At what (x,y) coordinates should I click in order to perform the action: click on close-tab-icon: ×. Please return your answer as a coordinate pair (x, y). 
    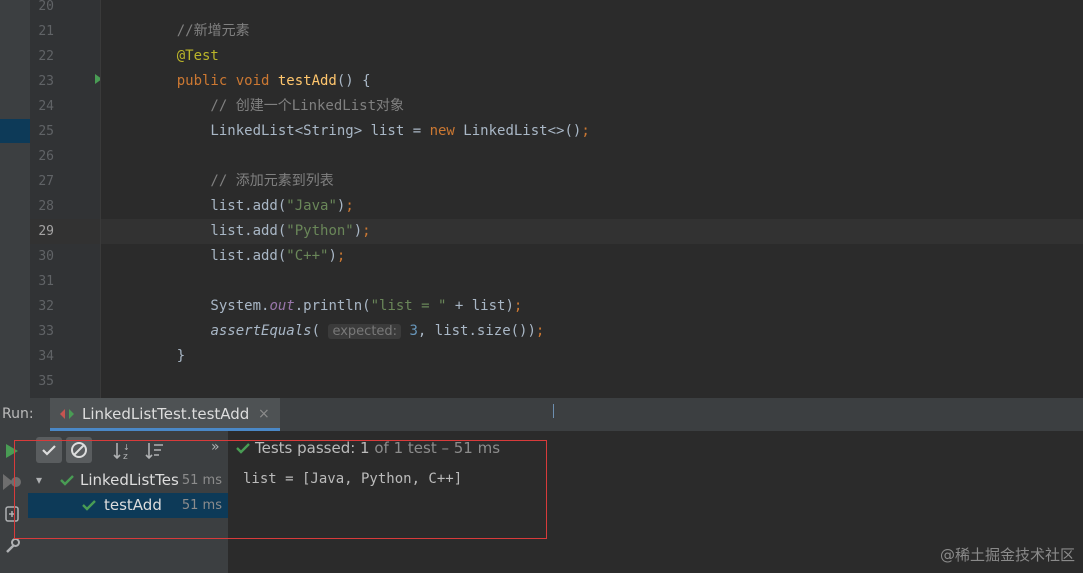
    Looking at the image, I should click on (264, 414).